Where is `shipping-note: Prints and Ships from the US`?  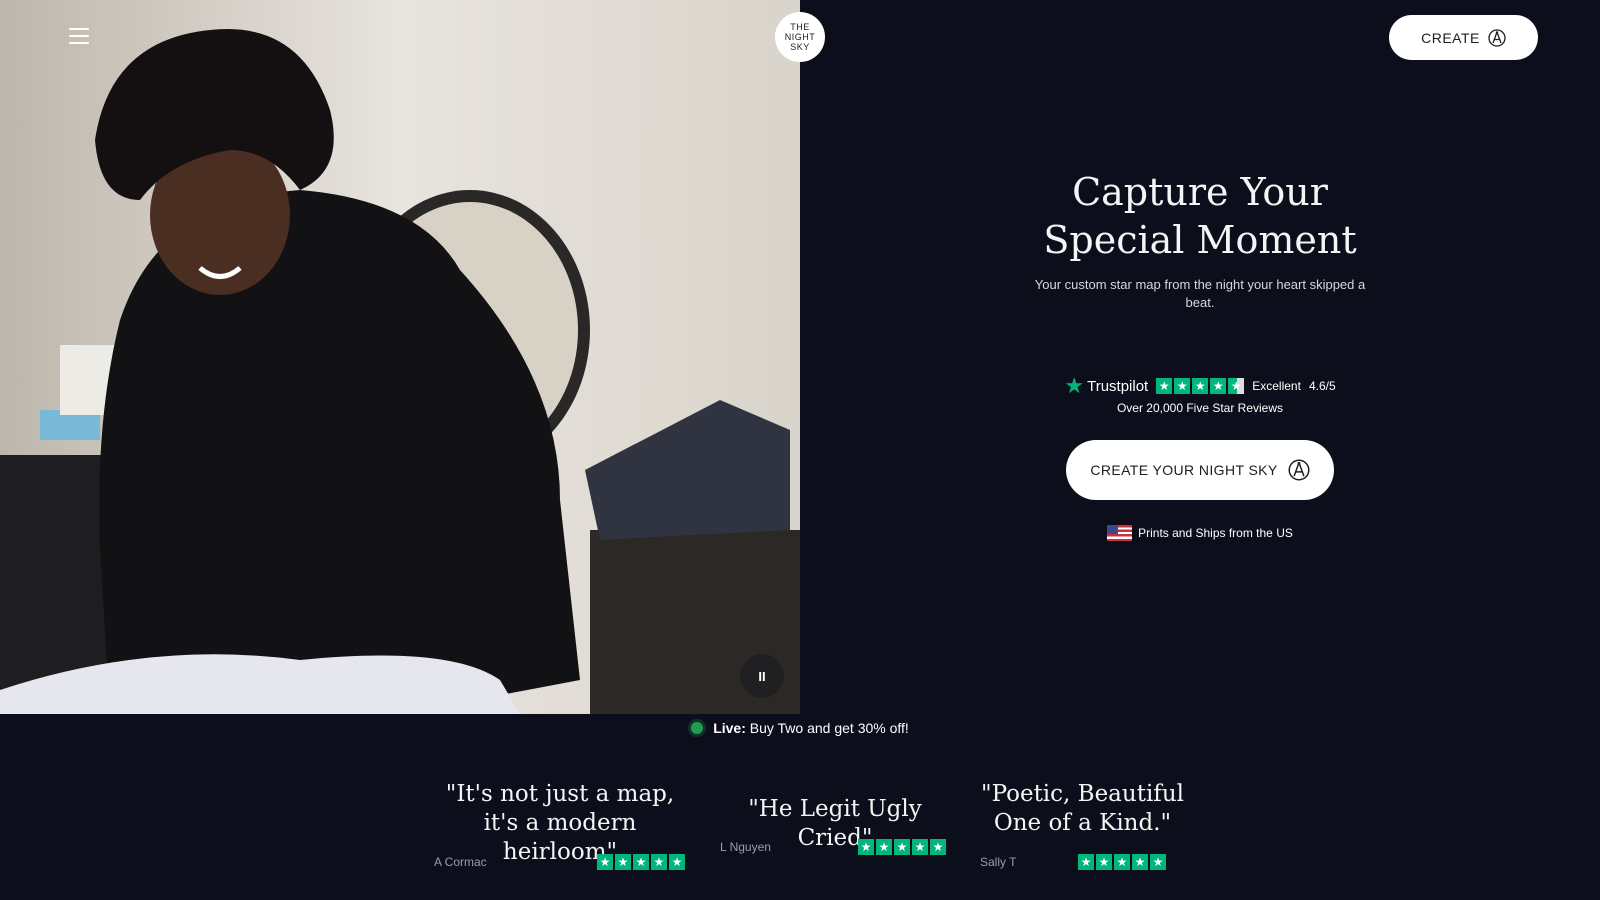 shipping-note: Prints and Ships from the US is located at coordinates (1200, 533).